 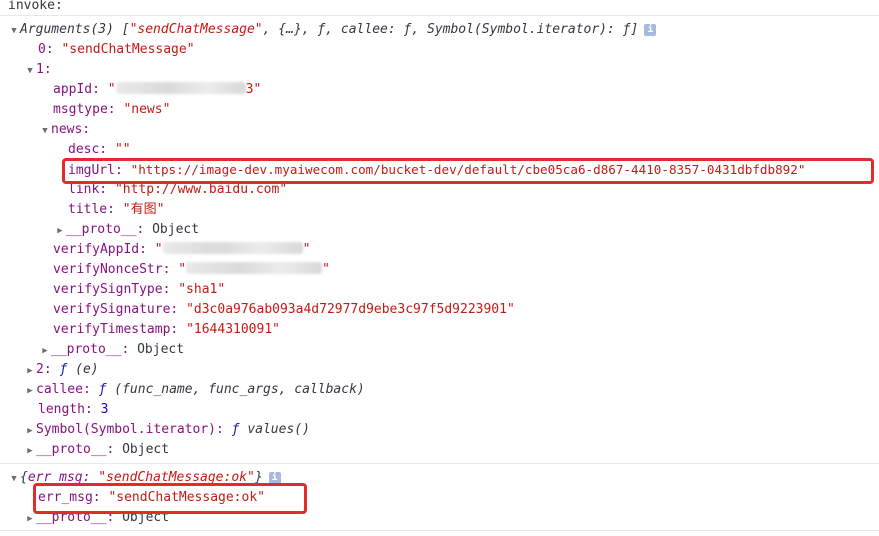 What do you see at coordinates (75, 29) in the screenshot?
I see `arguments-prefix: Arguments(3) [` at bounding box center [75, 29].